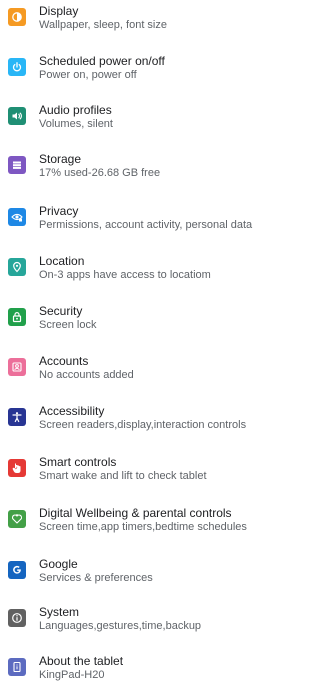 Image resolution: width=320 pixels, height=700 pixels. Describe the element at coordinates (17, 667) in the screenshot. I see `tablet-icon` at that location.